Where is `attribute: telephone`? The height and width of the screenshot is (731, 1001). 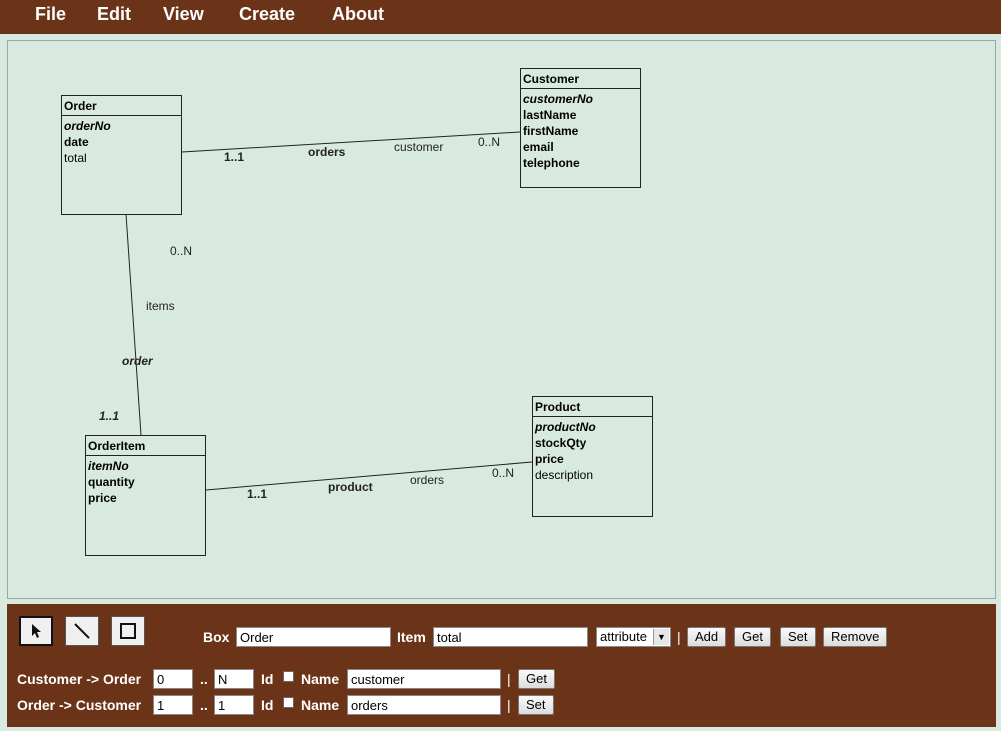
attribute: telephone is located at coordinates (551, 163).